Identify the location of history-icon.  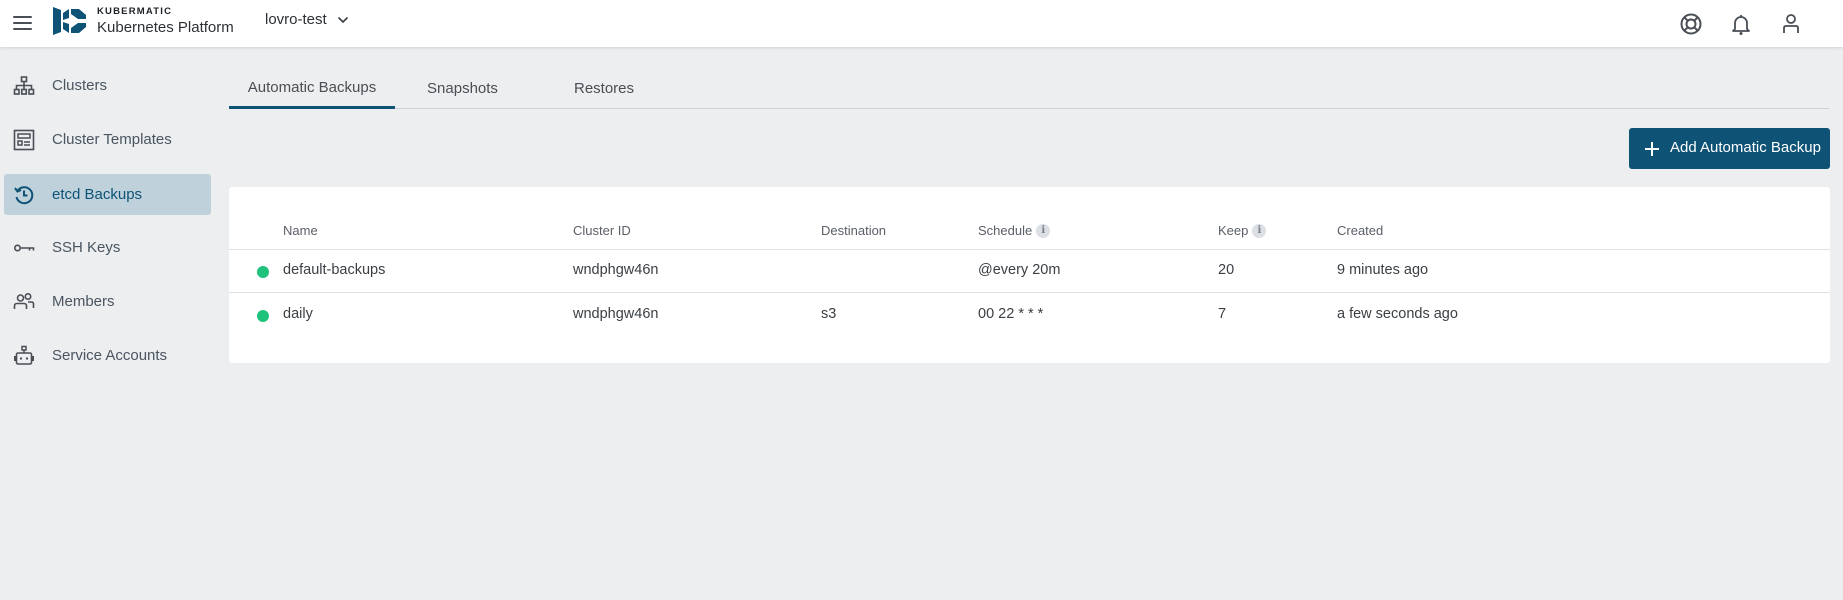
(24, 195).